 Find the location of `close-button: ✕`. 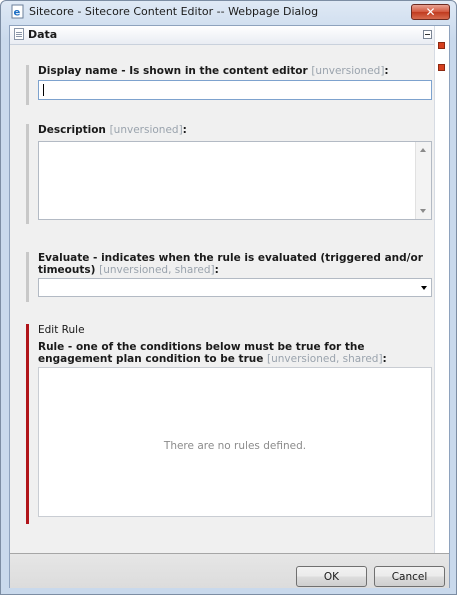

close-button: ✕ is located at coordinates (430, 12).